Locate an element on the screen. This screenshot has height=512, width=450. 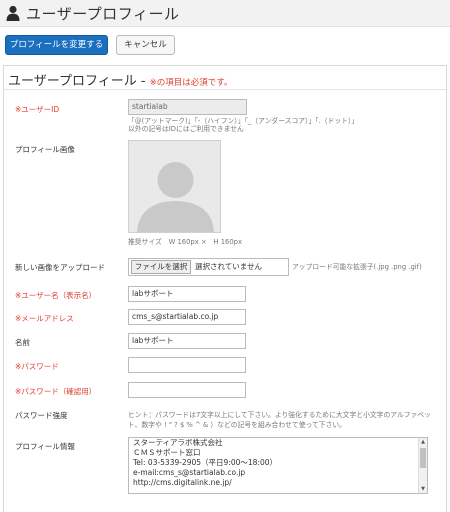
upload-allowed-types: アップロード可能な拡張子(.jpg .png .gif) is located at coordinates (357, 267).